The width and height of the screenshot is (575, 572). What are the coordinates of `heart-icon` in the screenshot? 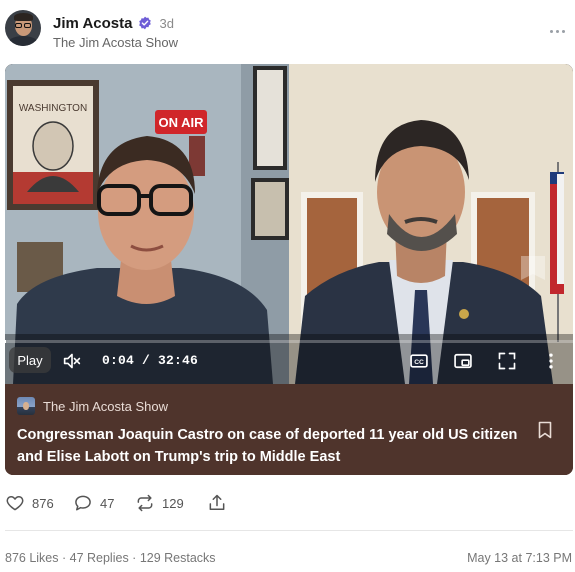 It's located at (15, 503).